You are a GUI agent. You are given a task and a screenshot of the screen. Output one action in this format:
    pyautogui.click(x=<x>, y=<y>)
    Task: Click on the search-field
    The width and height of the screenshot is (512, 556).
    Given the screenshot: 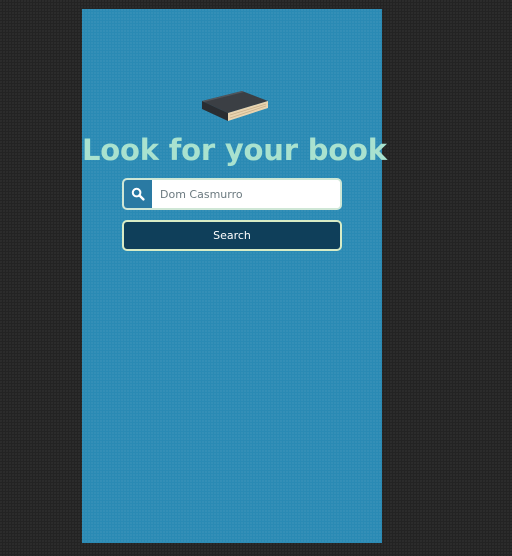 What is the action you would take?
    pyautogui.click(x=232, y=194)
    